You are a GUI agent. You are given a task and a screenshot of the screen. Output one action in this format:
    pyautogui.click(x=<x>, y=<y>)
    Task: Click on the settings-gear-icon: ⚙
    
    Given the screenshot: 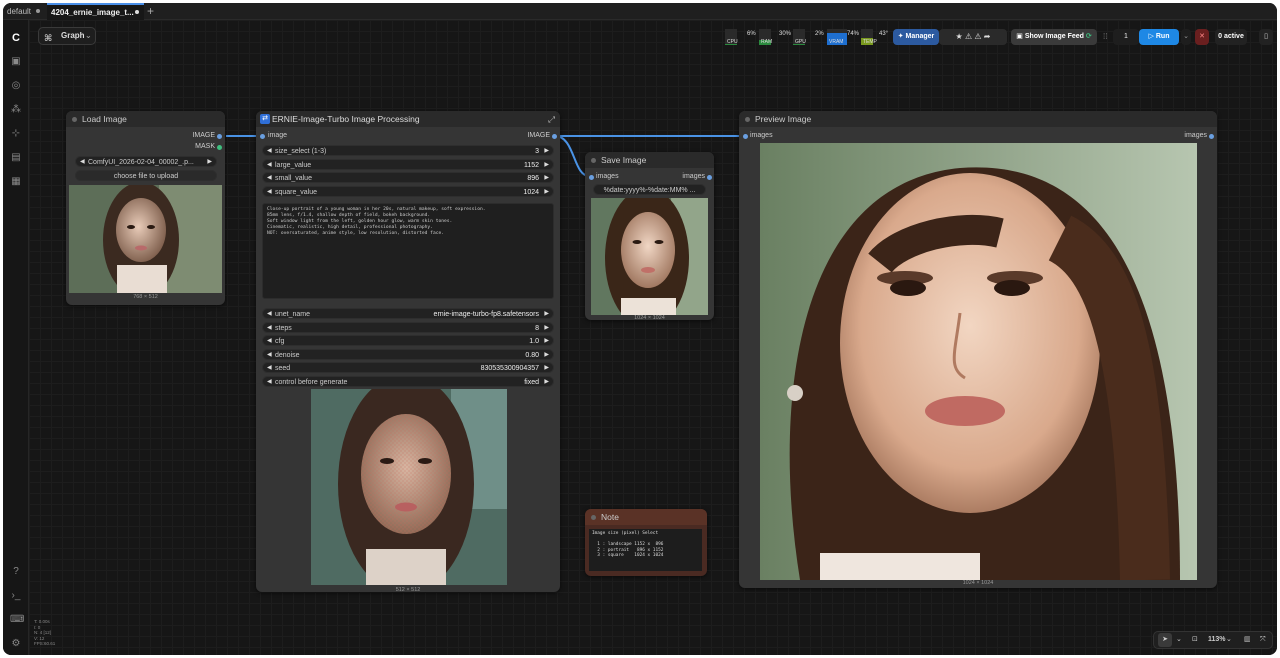 What is the action you would take?
    pyautogui.click(x=16, y=644)
    